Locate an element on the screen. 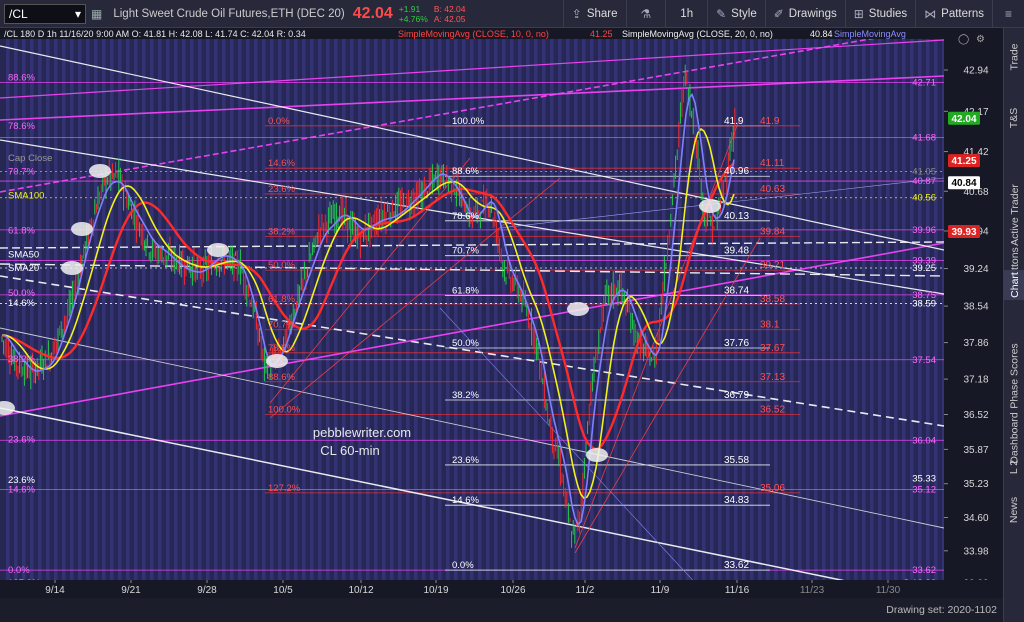  left-fib-label: 88.6% is located at coordinates (21, 78).